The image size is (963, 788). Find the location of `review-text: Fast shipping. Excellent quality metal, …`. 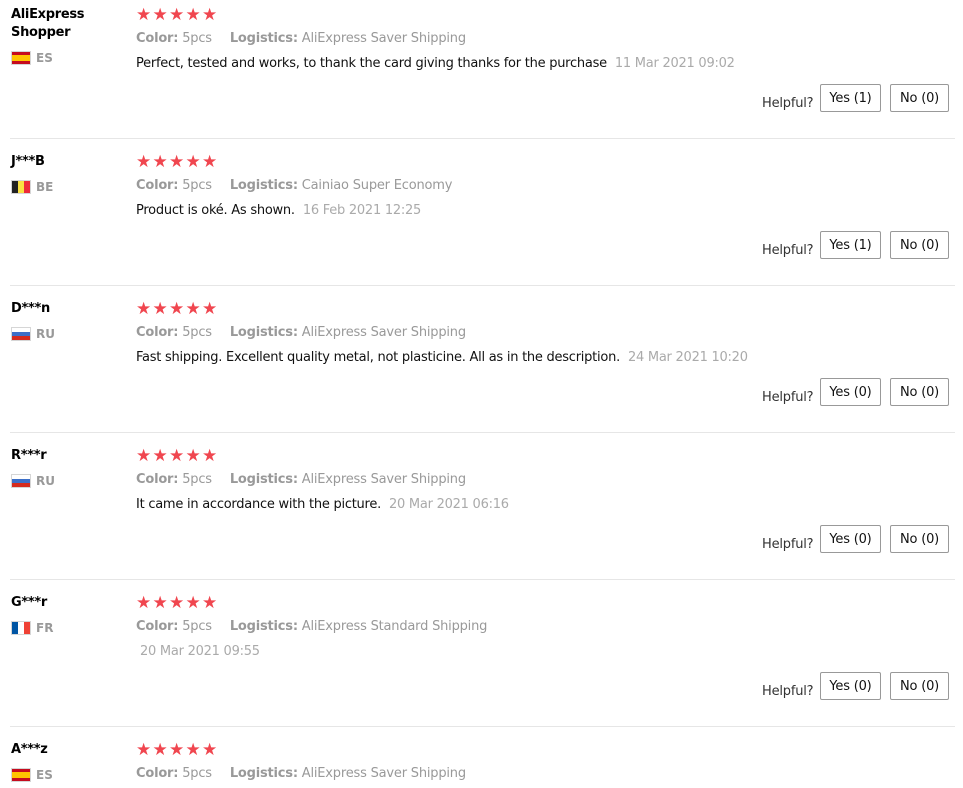

review-text: Fast shipping. Excellent quality metal, … is located at coordinates (378, 357).